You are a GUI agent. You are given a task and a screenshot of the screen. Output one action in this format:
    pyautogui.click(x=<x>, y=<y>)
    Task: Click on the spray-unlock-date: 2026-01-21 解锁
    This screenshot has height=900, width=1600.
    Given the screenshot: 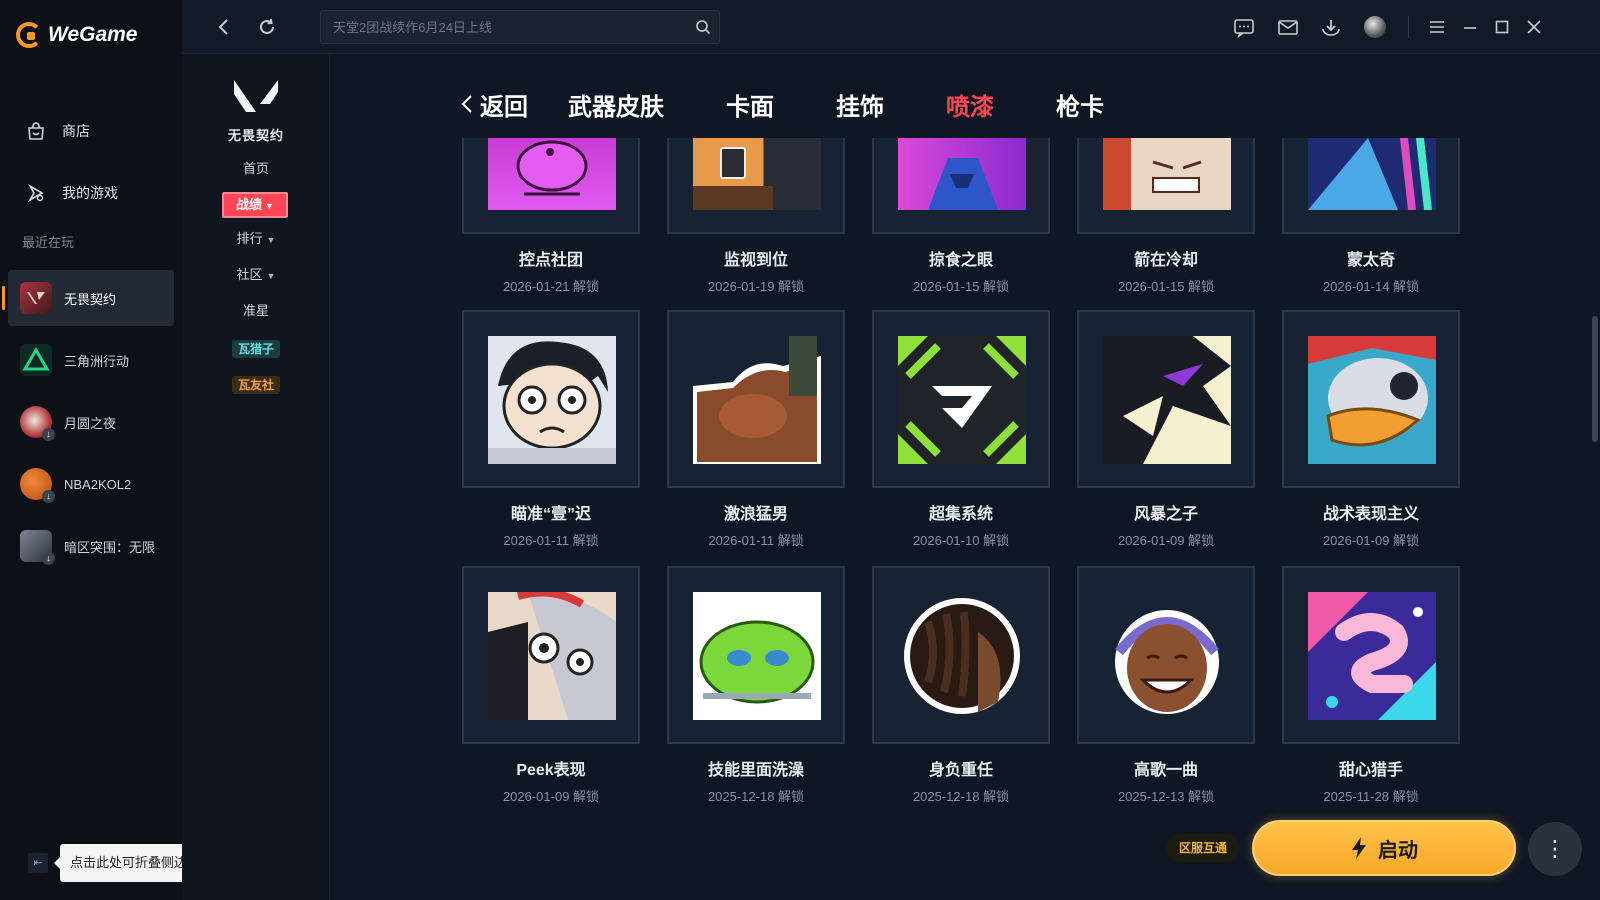 What is the action you would take?
    pyautogui.click(x=551, y=286)
    